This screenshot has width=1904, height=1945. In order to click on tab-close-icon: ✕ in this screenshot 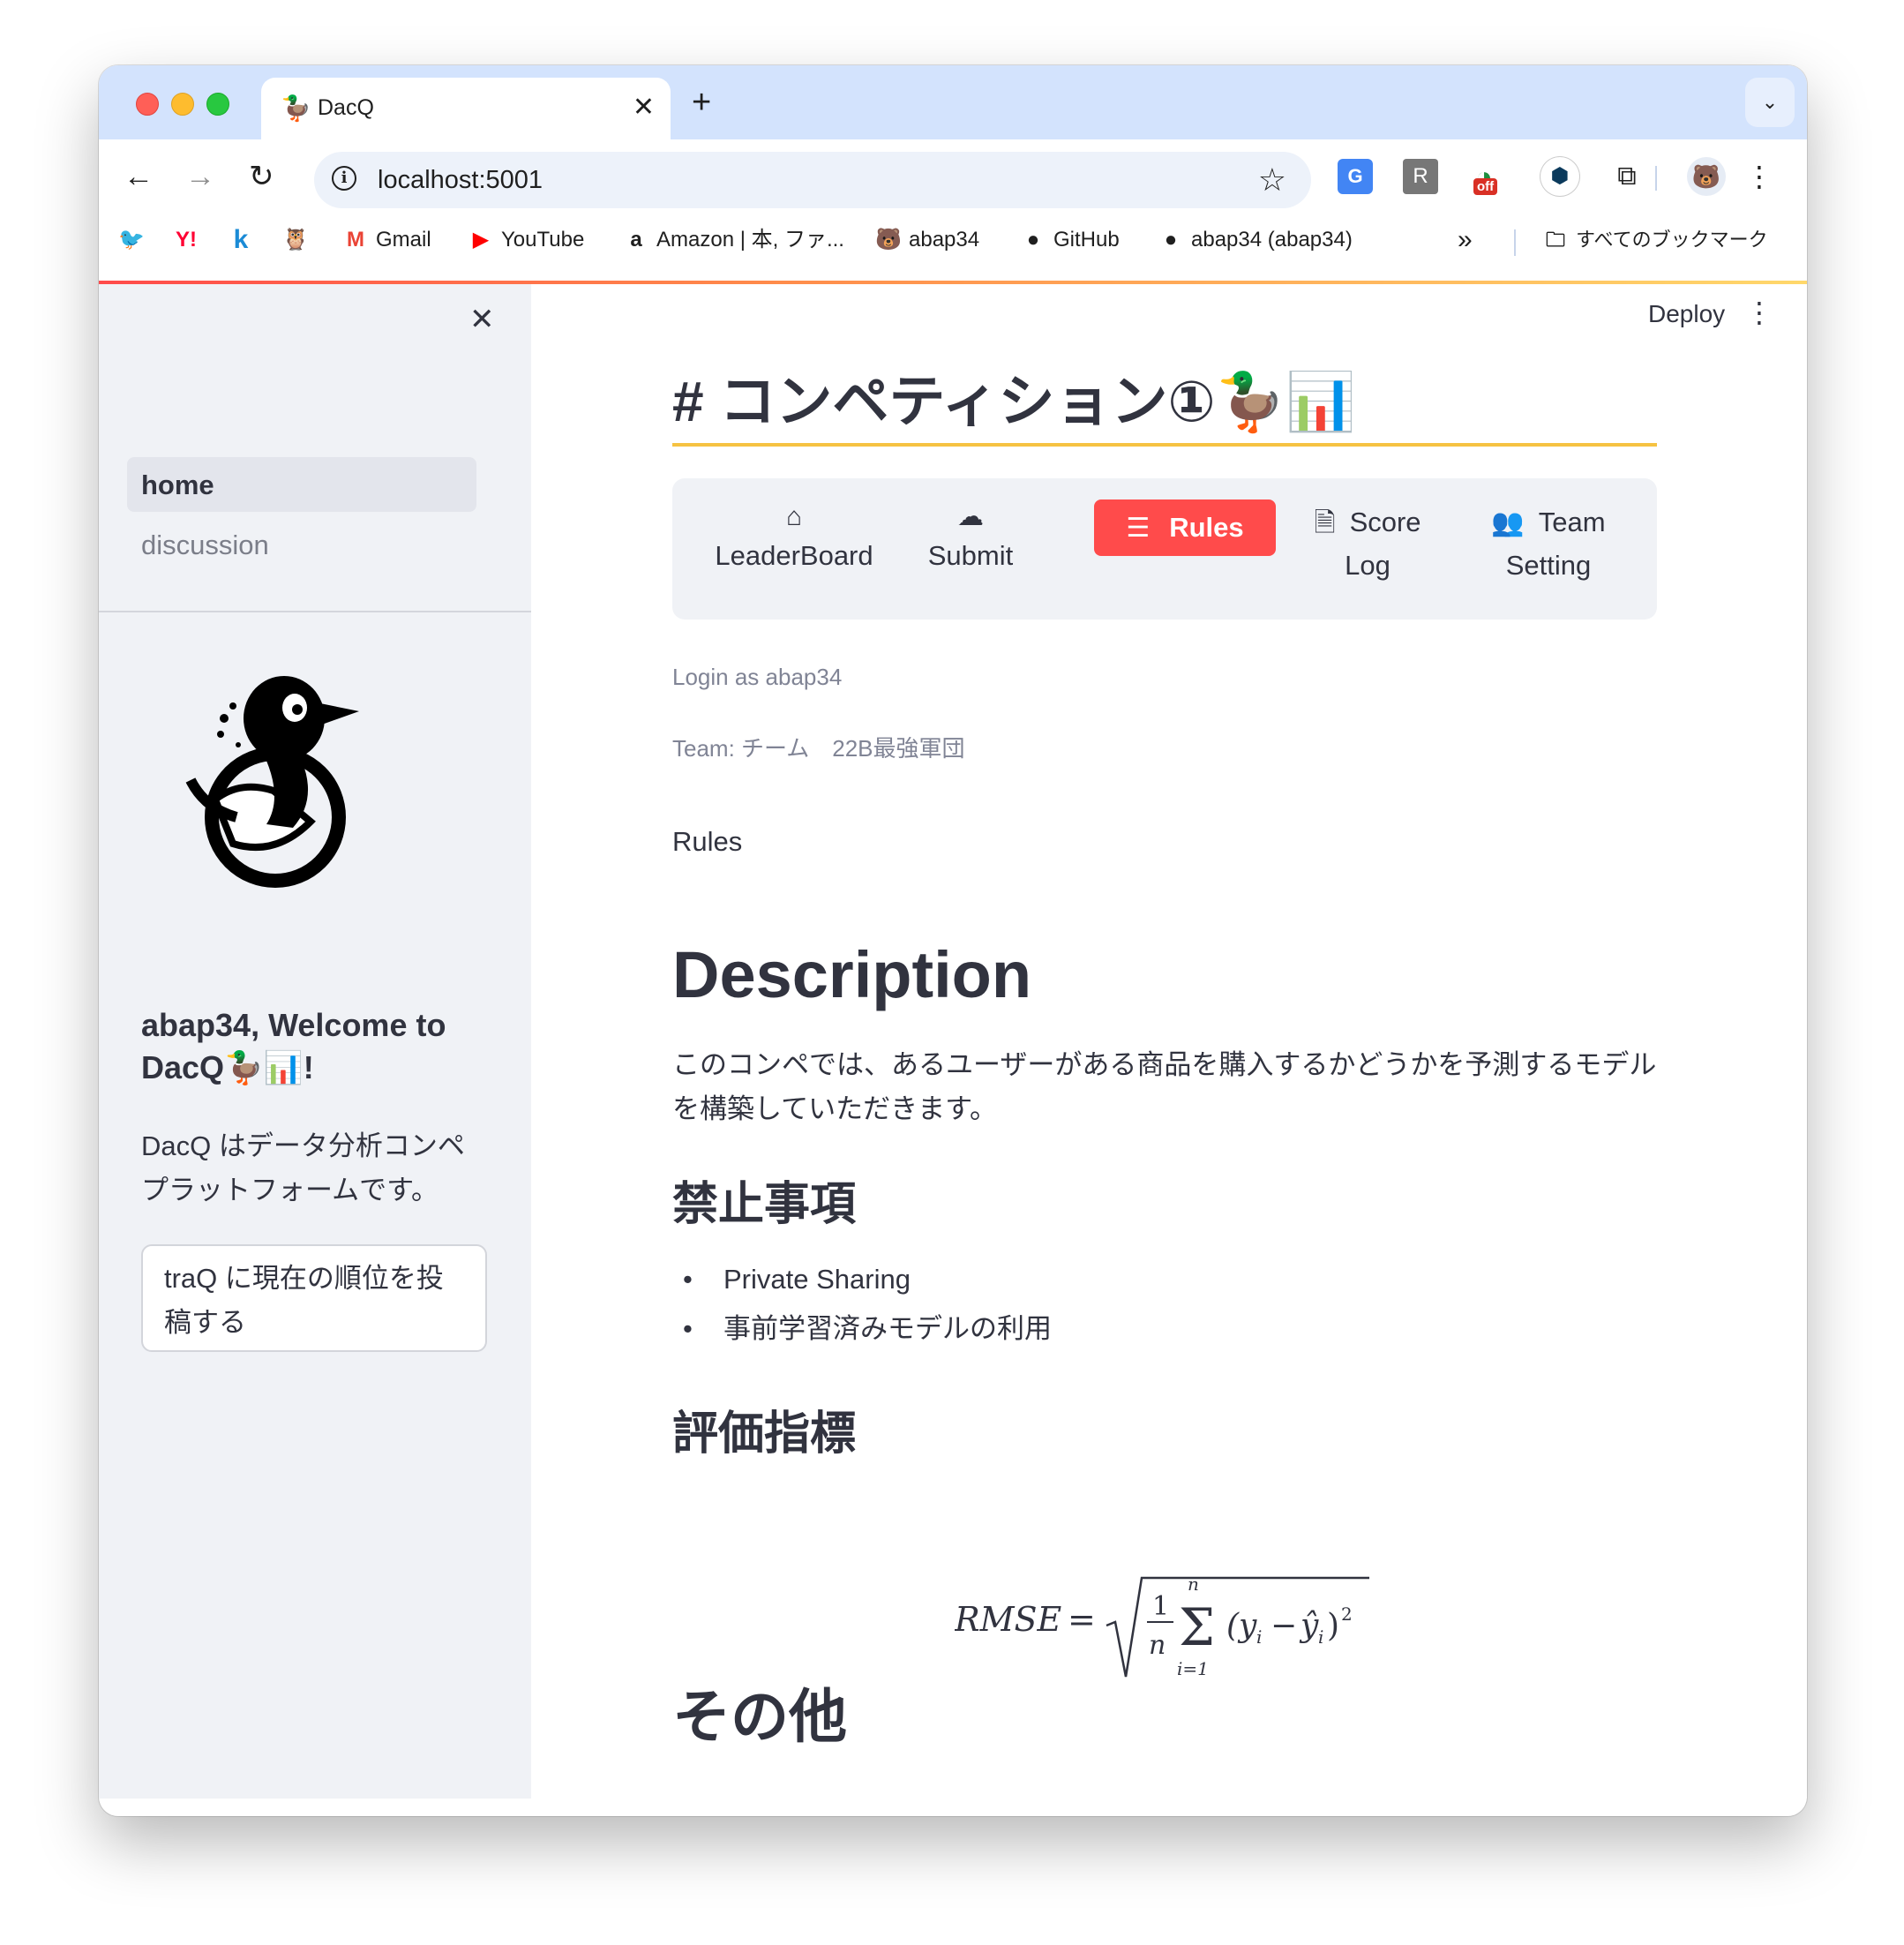, I will do `click(644, 107)`.